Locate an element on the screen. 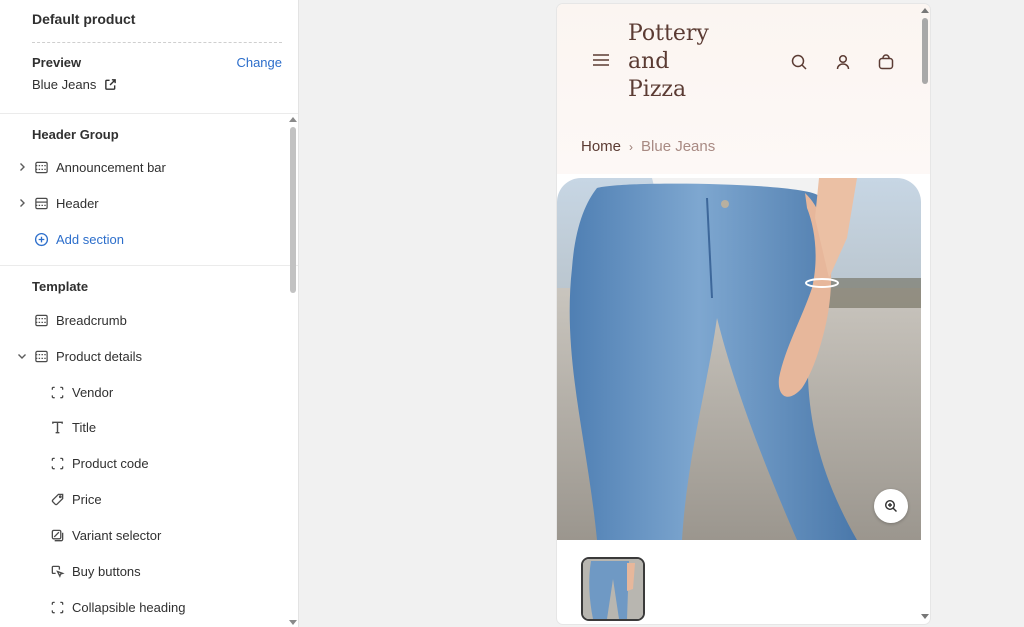  store-name-line: and is located at coordinates (649, 61).